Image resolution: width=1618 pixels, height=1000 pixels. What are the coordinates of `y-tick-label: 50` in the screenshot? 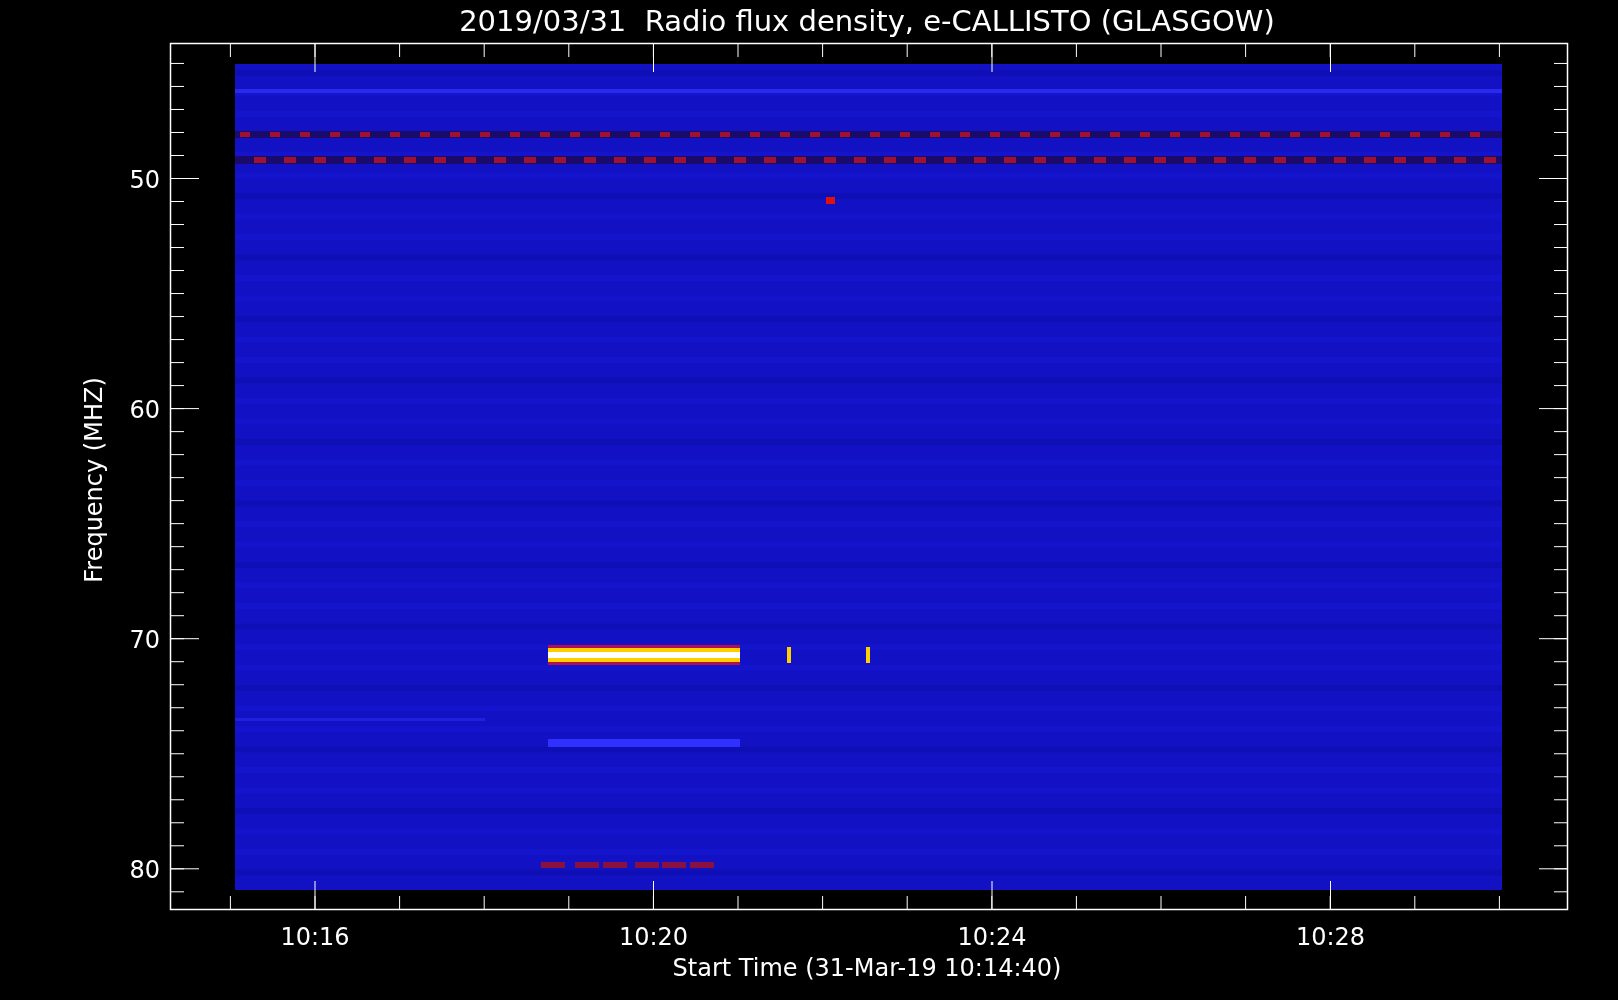 It's located at (144, 179).